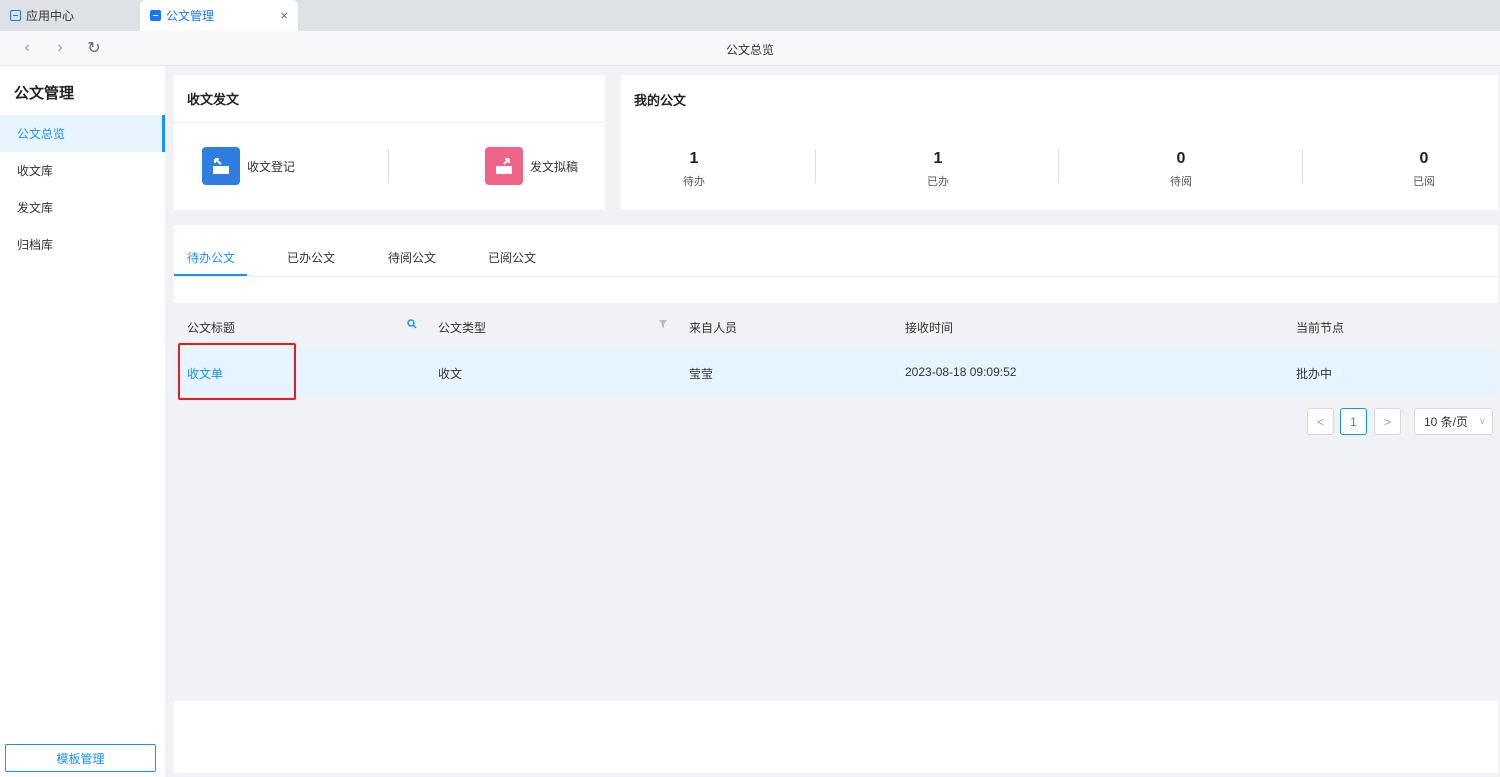  What do you see at coordinates (1320, 421) in the screenshot?
I see `prev-page-button: <` at bounding box center [1320, 421].